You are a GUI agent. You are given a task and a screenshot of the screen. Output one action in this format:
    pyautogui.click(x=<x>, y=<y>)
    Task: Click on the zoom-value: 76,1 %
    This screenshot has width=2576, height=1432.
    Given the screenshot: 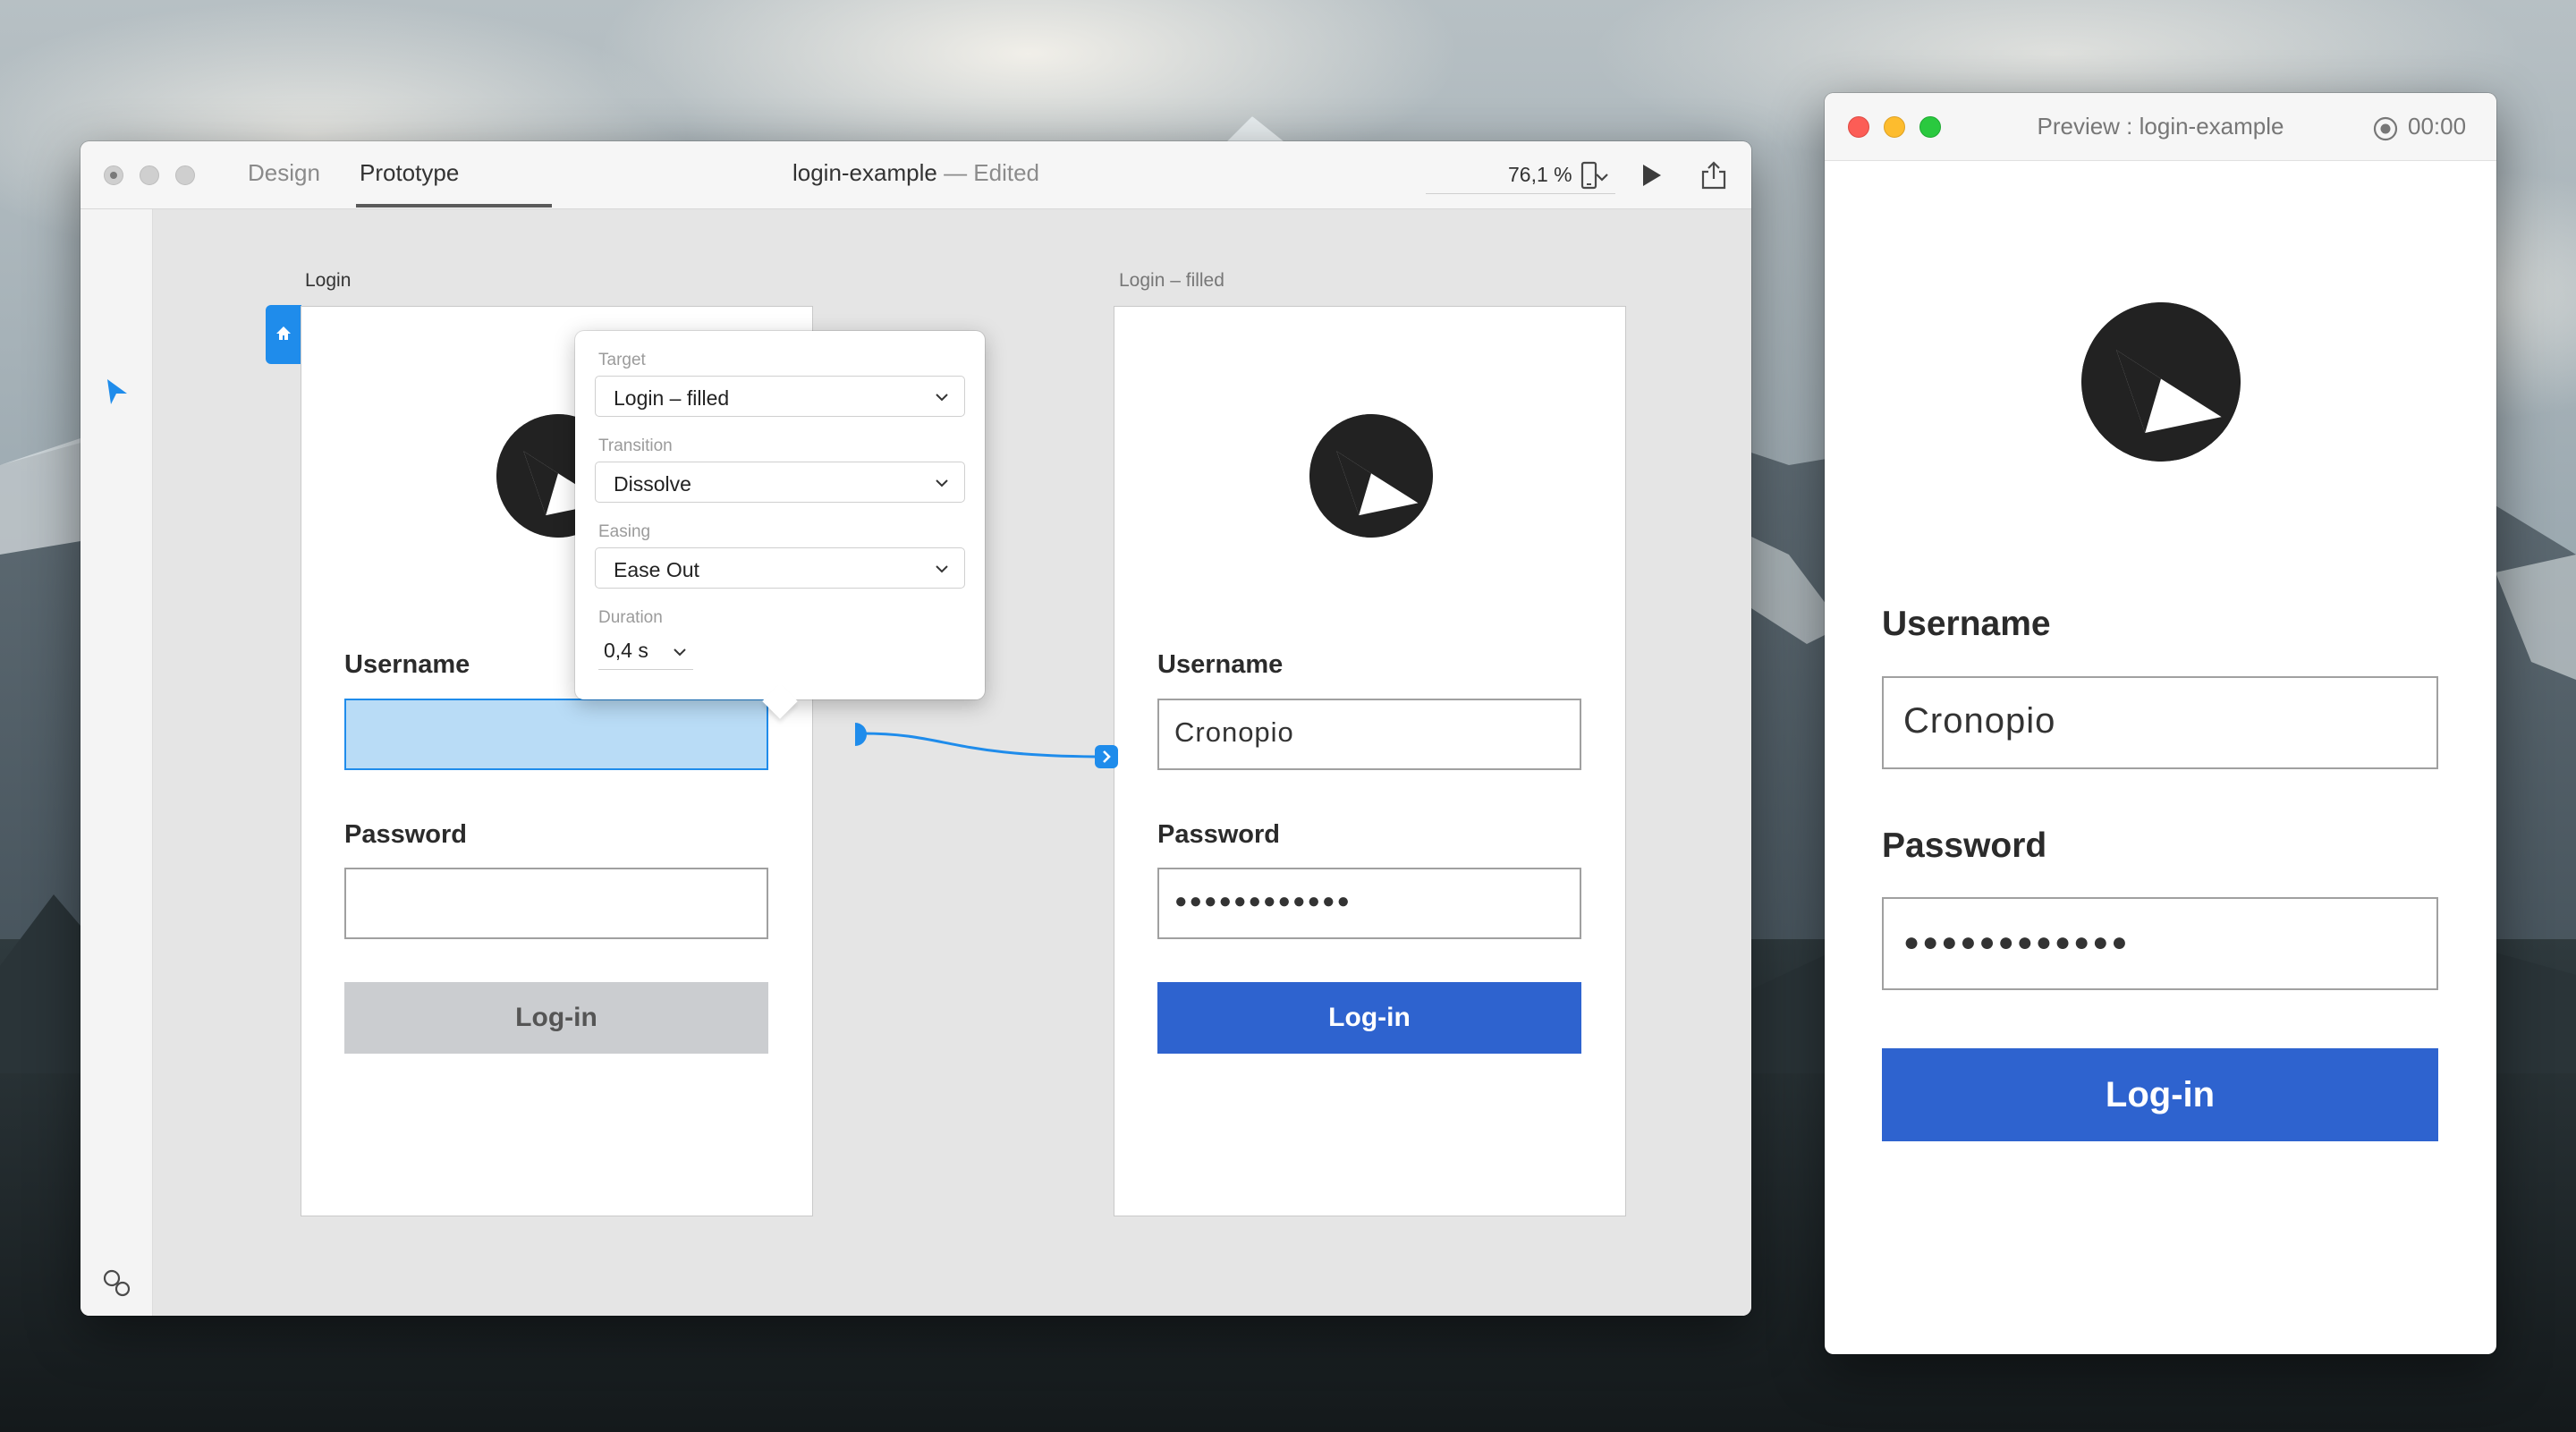 What is the action you would take?
    pyautogui.click(x=1540, y=174)
    